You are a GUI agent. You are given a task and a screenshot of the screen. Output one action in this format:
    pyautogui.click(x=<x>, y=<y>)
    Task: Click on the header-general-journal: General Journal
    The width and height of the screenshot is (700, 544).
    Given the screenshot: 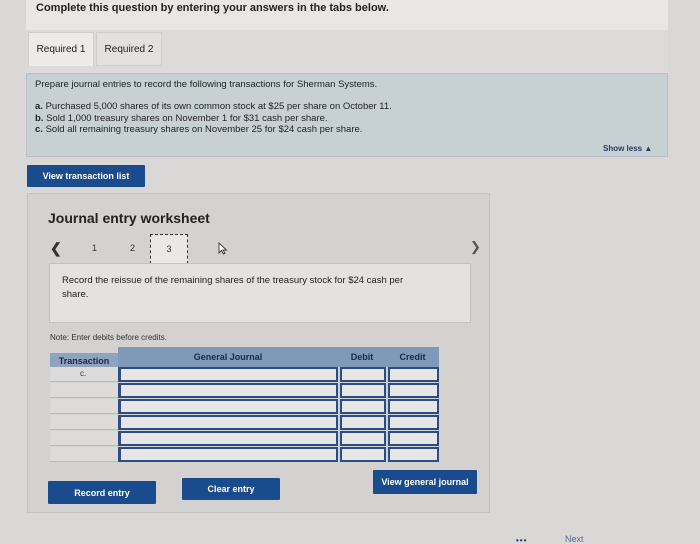 What is the action you would take?
    pyautogui.click(x=228, y=357)
    